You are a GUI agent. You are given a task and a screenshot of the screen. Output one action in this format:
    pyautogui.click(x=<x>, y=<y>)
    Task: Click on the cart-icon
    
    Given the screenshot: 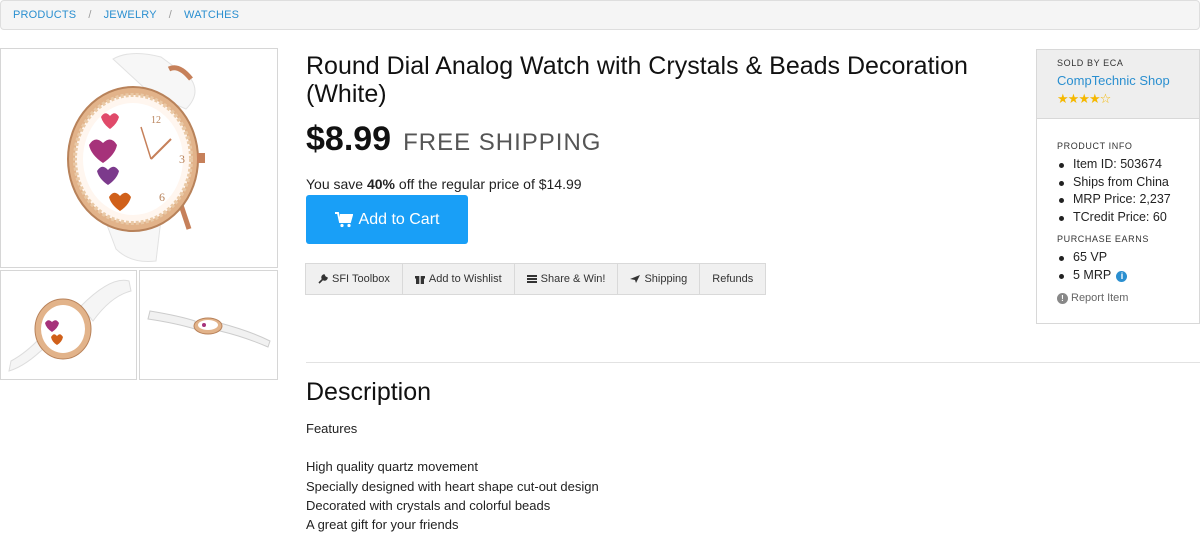 What is the action you would take?
    pyautogui.click(x=343, y=219)
    